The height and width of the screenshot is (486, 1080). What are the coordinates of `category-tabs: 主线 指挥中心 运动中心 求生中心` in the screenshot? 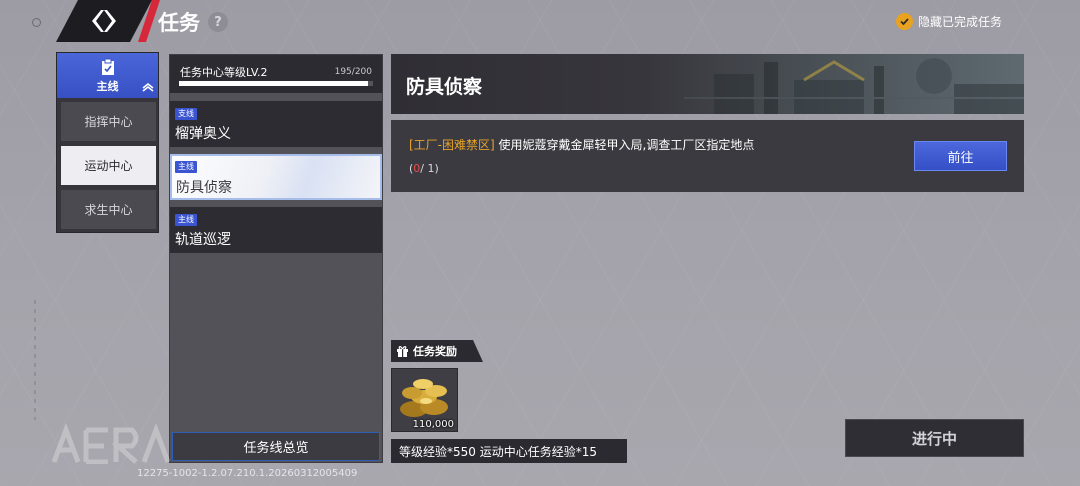 It's located at (107, 142).